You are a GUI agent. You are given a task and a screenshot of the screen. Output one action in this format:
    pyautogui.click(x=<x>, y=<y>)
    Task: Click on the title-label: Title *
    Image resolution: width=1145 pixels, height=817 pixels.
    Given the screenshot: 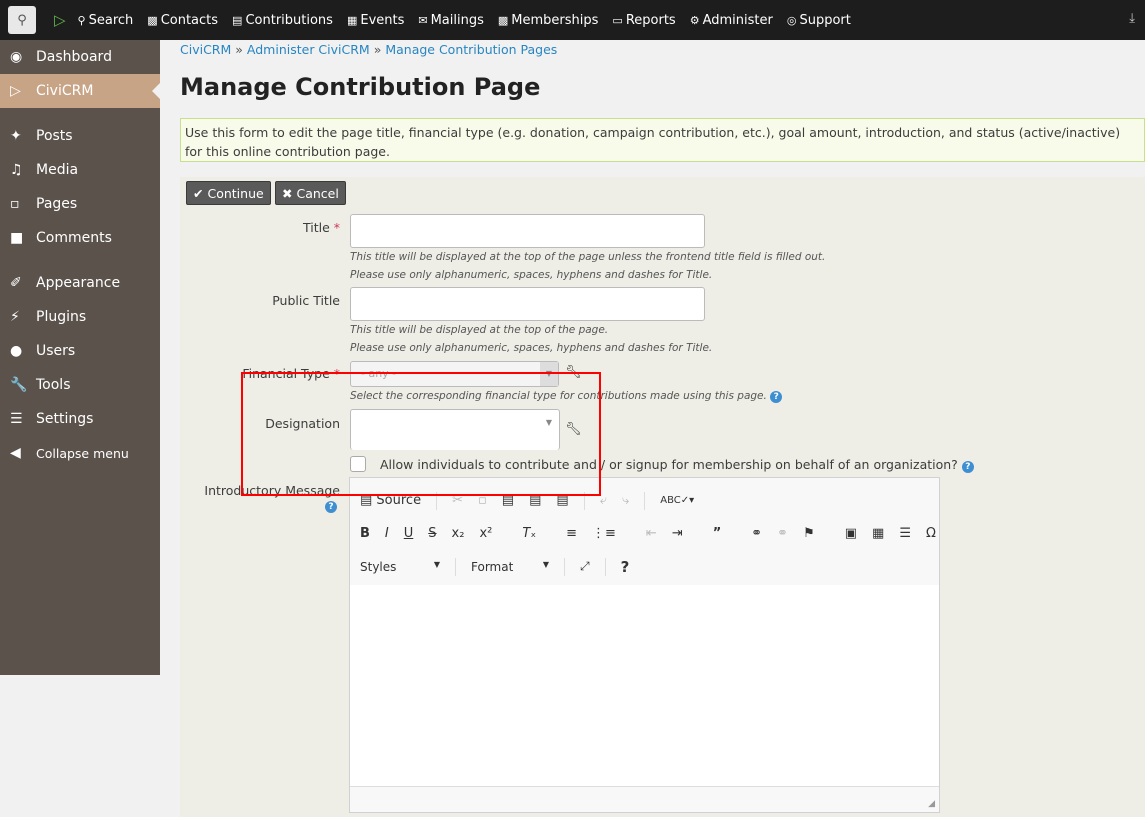 What is the action you would take?
    pyautogui.click(x=321, y=227)
    